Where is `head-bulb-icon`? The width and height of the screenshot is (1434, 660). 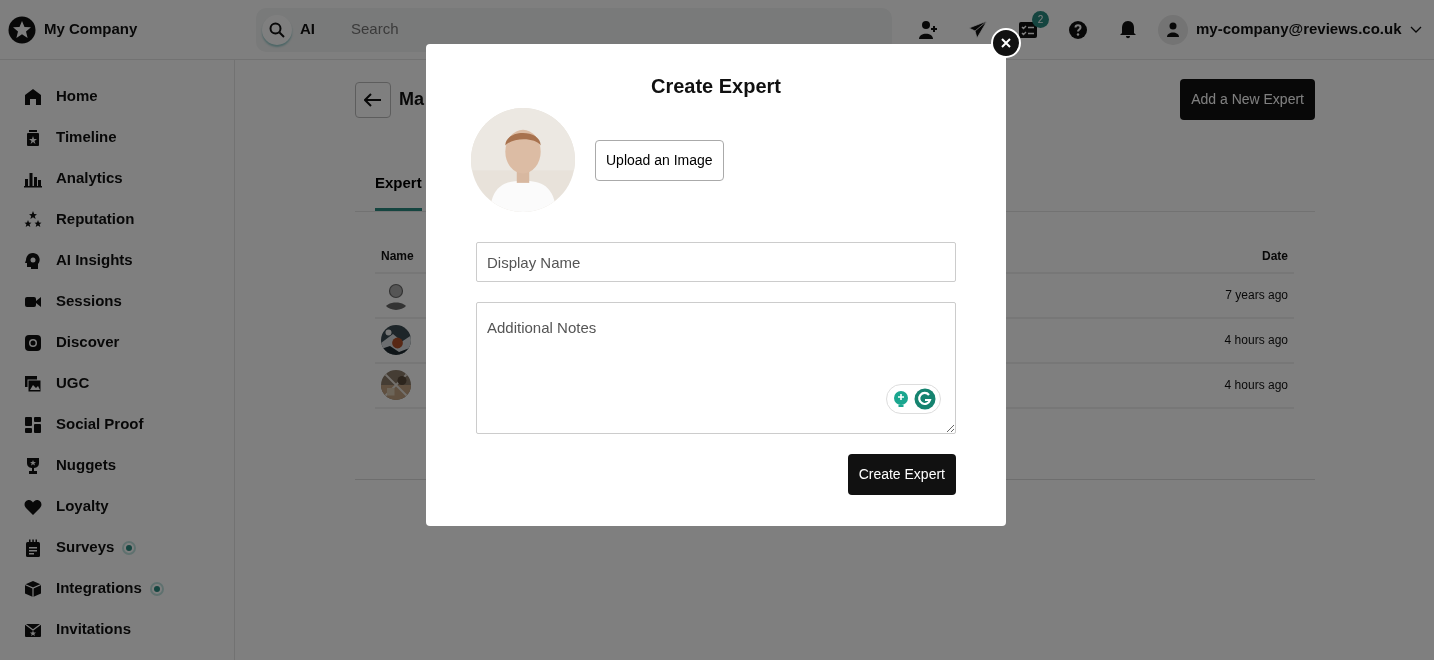
head-bulb-icon is located at coordinates (33, 260).